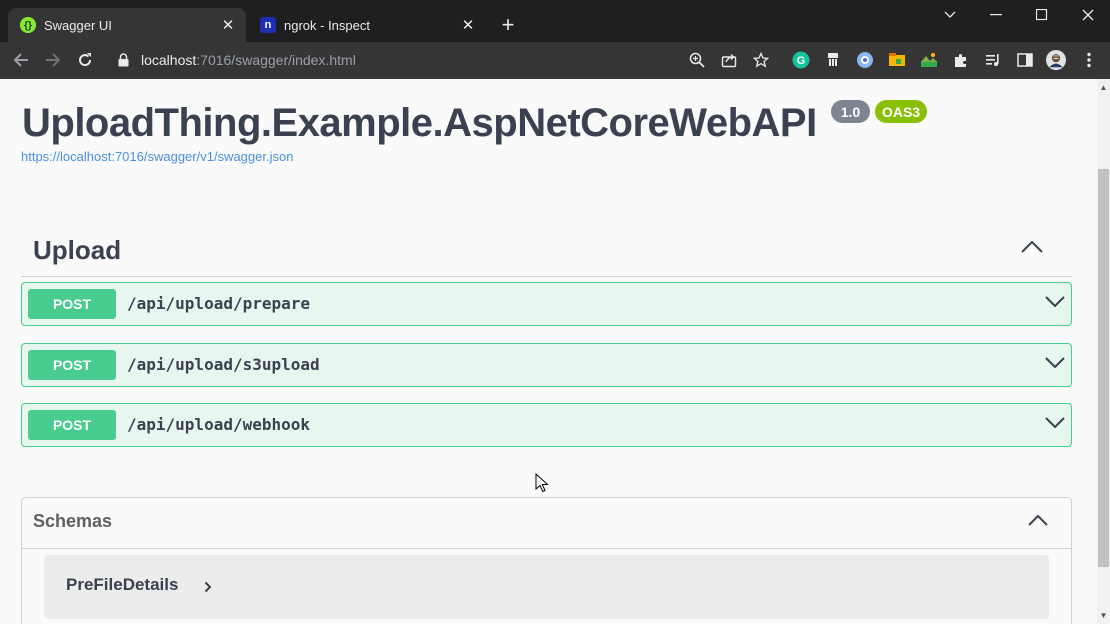 The width and height of the screenshot is (1110, 624). I want to click on upload-section-header: Upload, so click(546, 251).